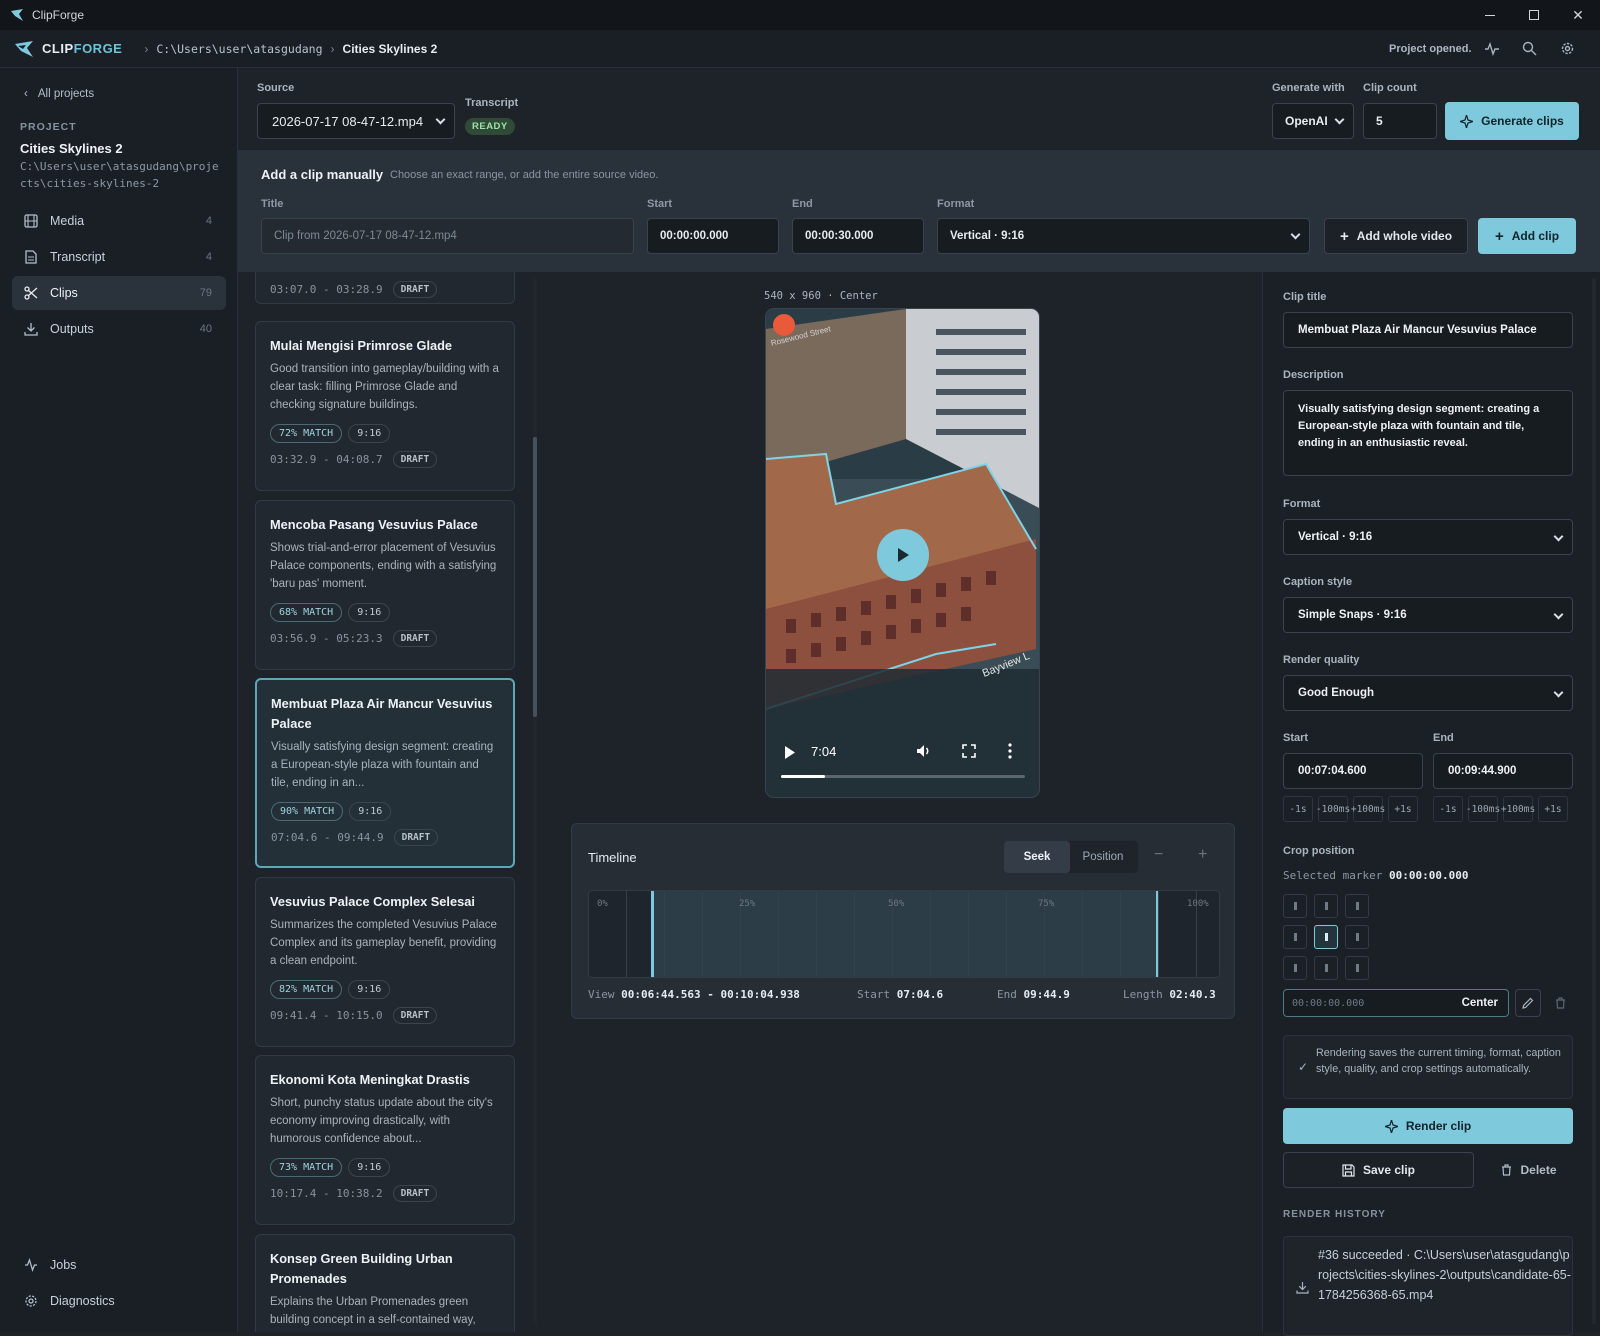  What do you see at coordinates (1492, 48) in the screenshot?
I see `activity-icon` at bounding box center [1492, 48].